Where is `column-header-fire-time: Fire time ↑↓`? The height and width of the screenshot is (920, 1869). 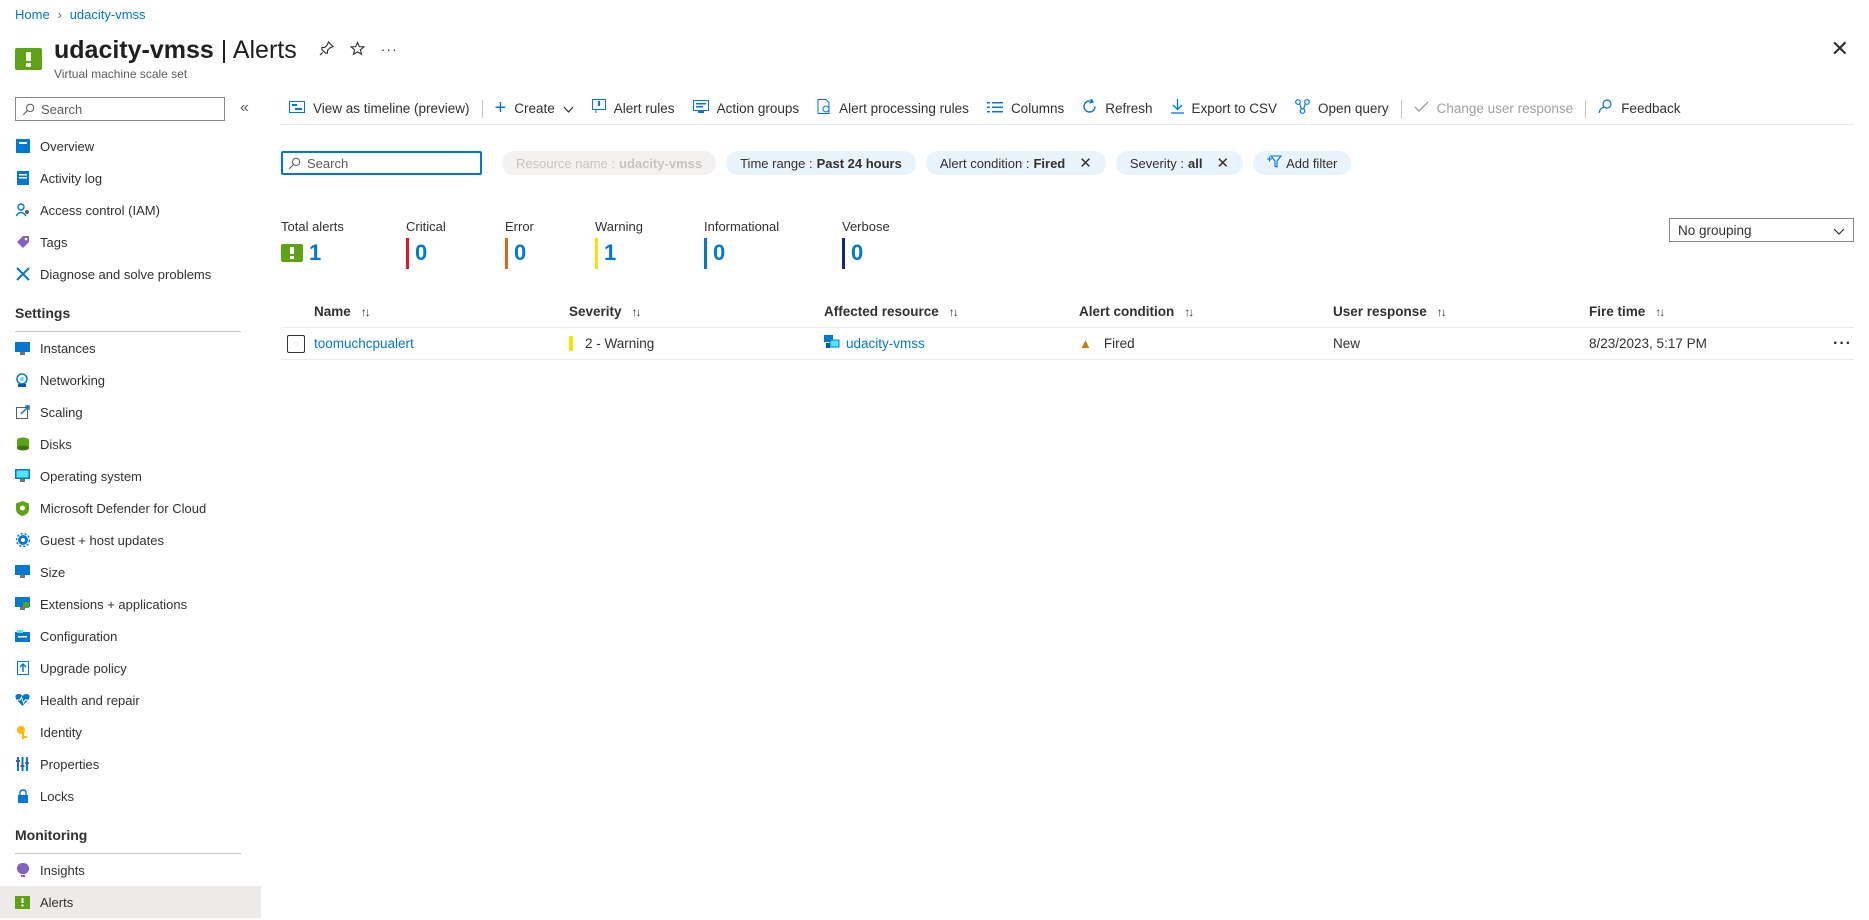 column-header-fire-time: Fire time ↑↓ is located at coordinates (1721, 311).